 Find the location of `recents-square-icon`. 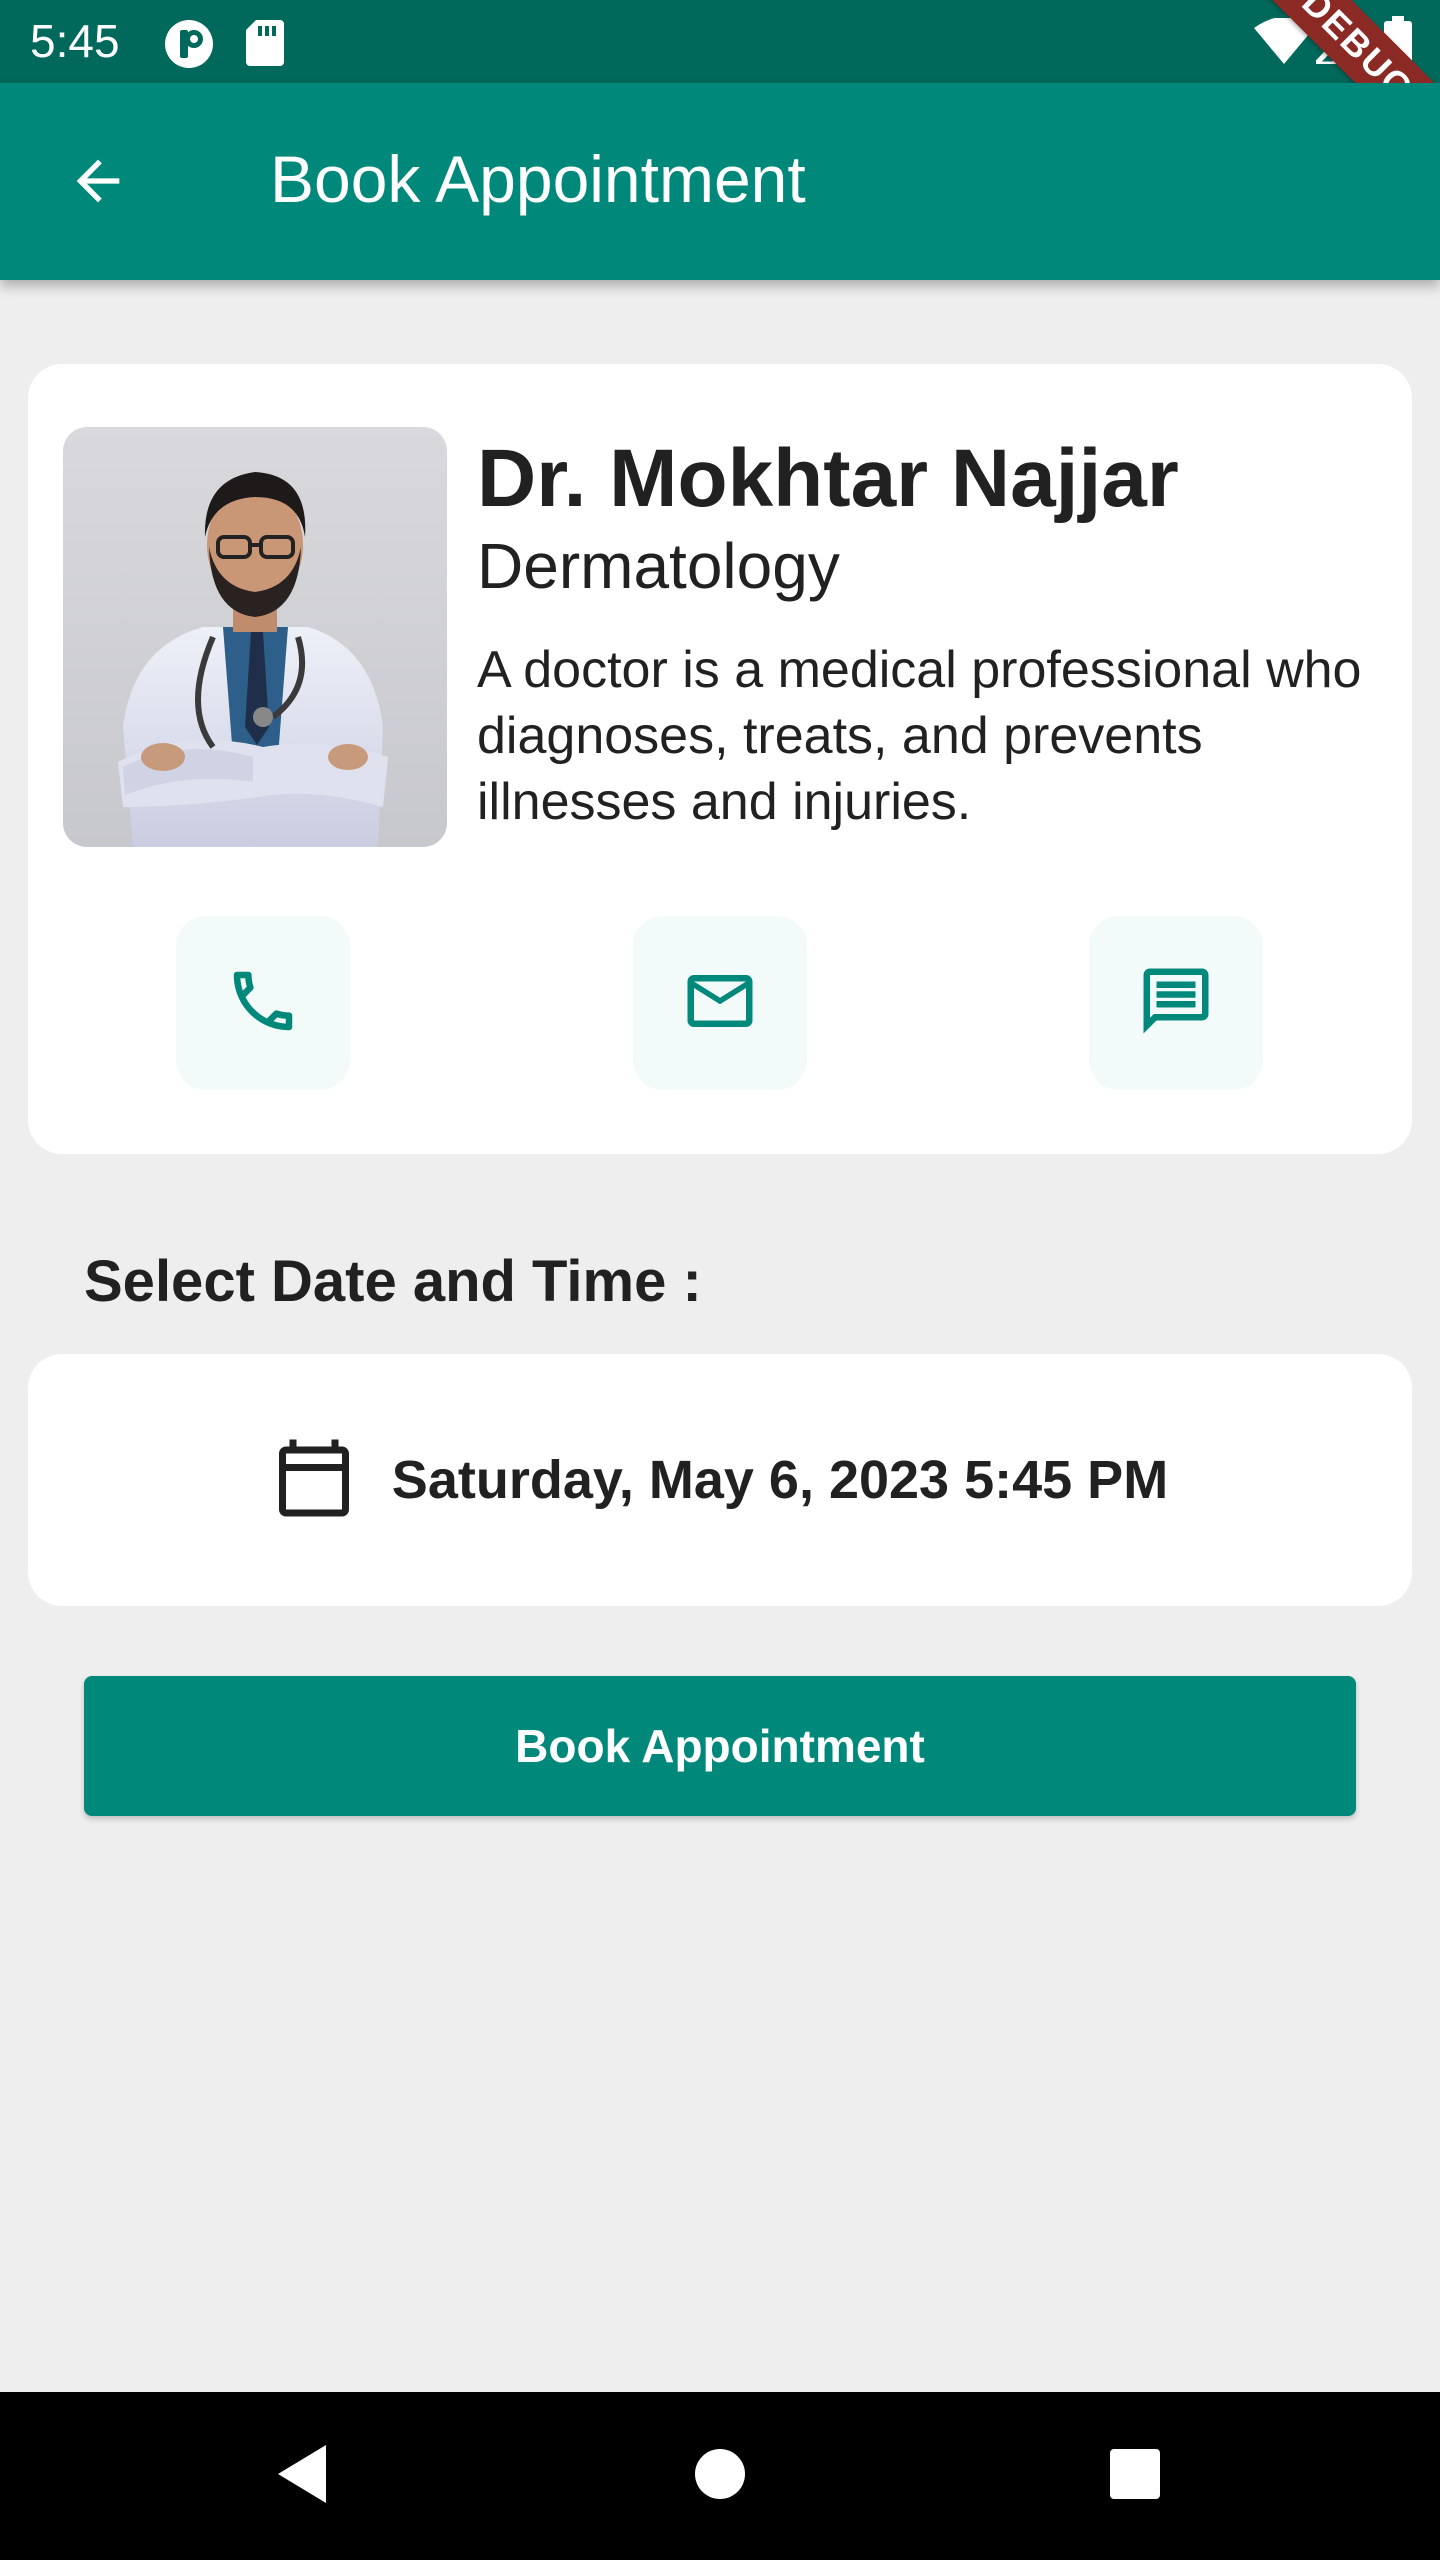

recents-square-icon is located at coordinates (1135, 2476).